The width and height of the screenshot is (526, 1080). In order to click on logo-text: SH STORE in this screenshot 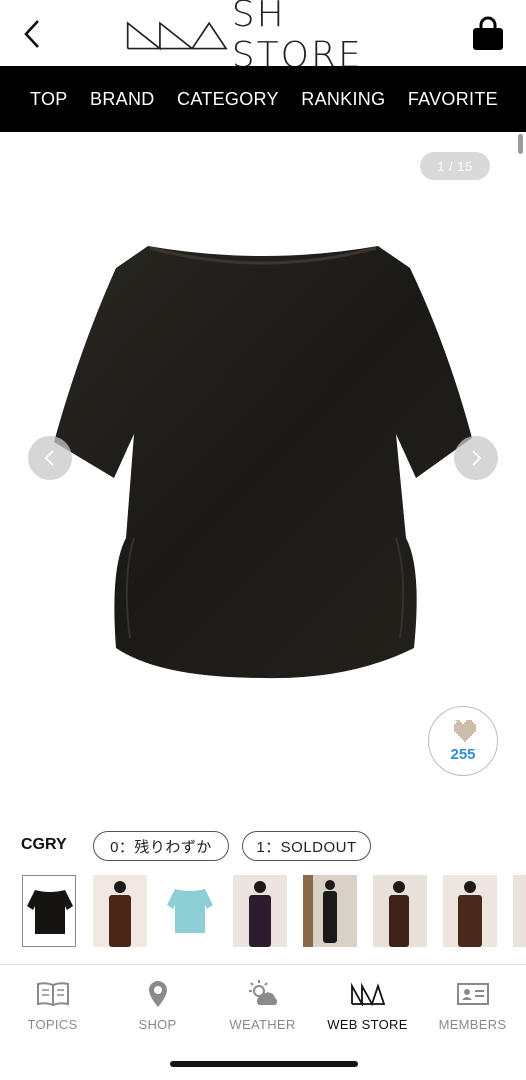, I will do `click(297, 38)`.